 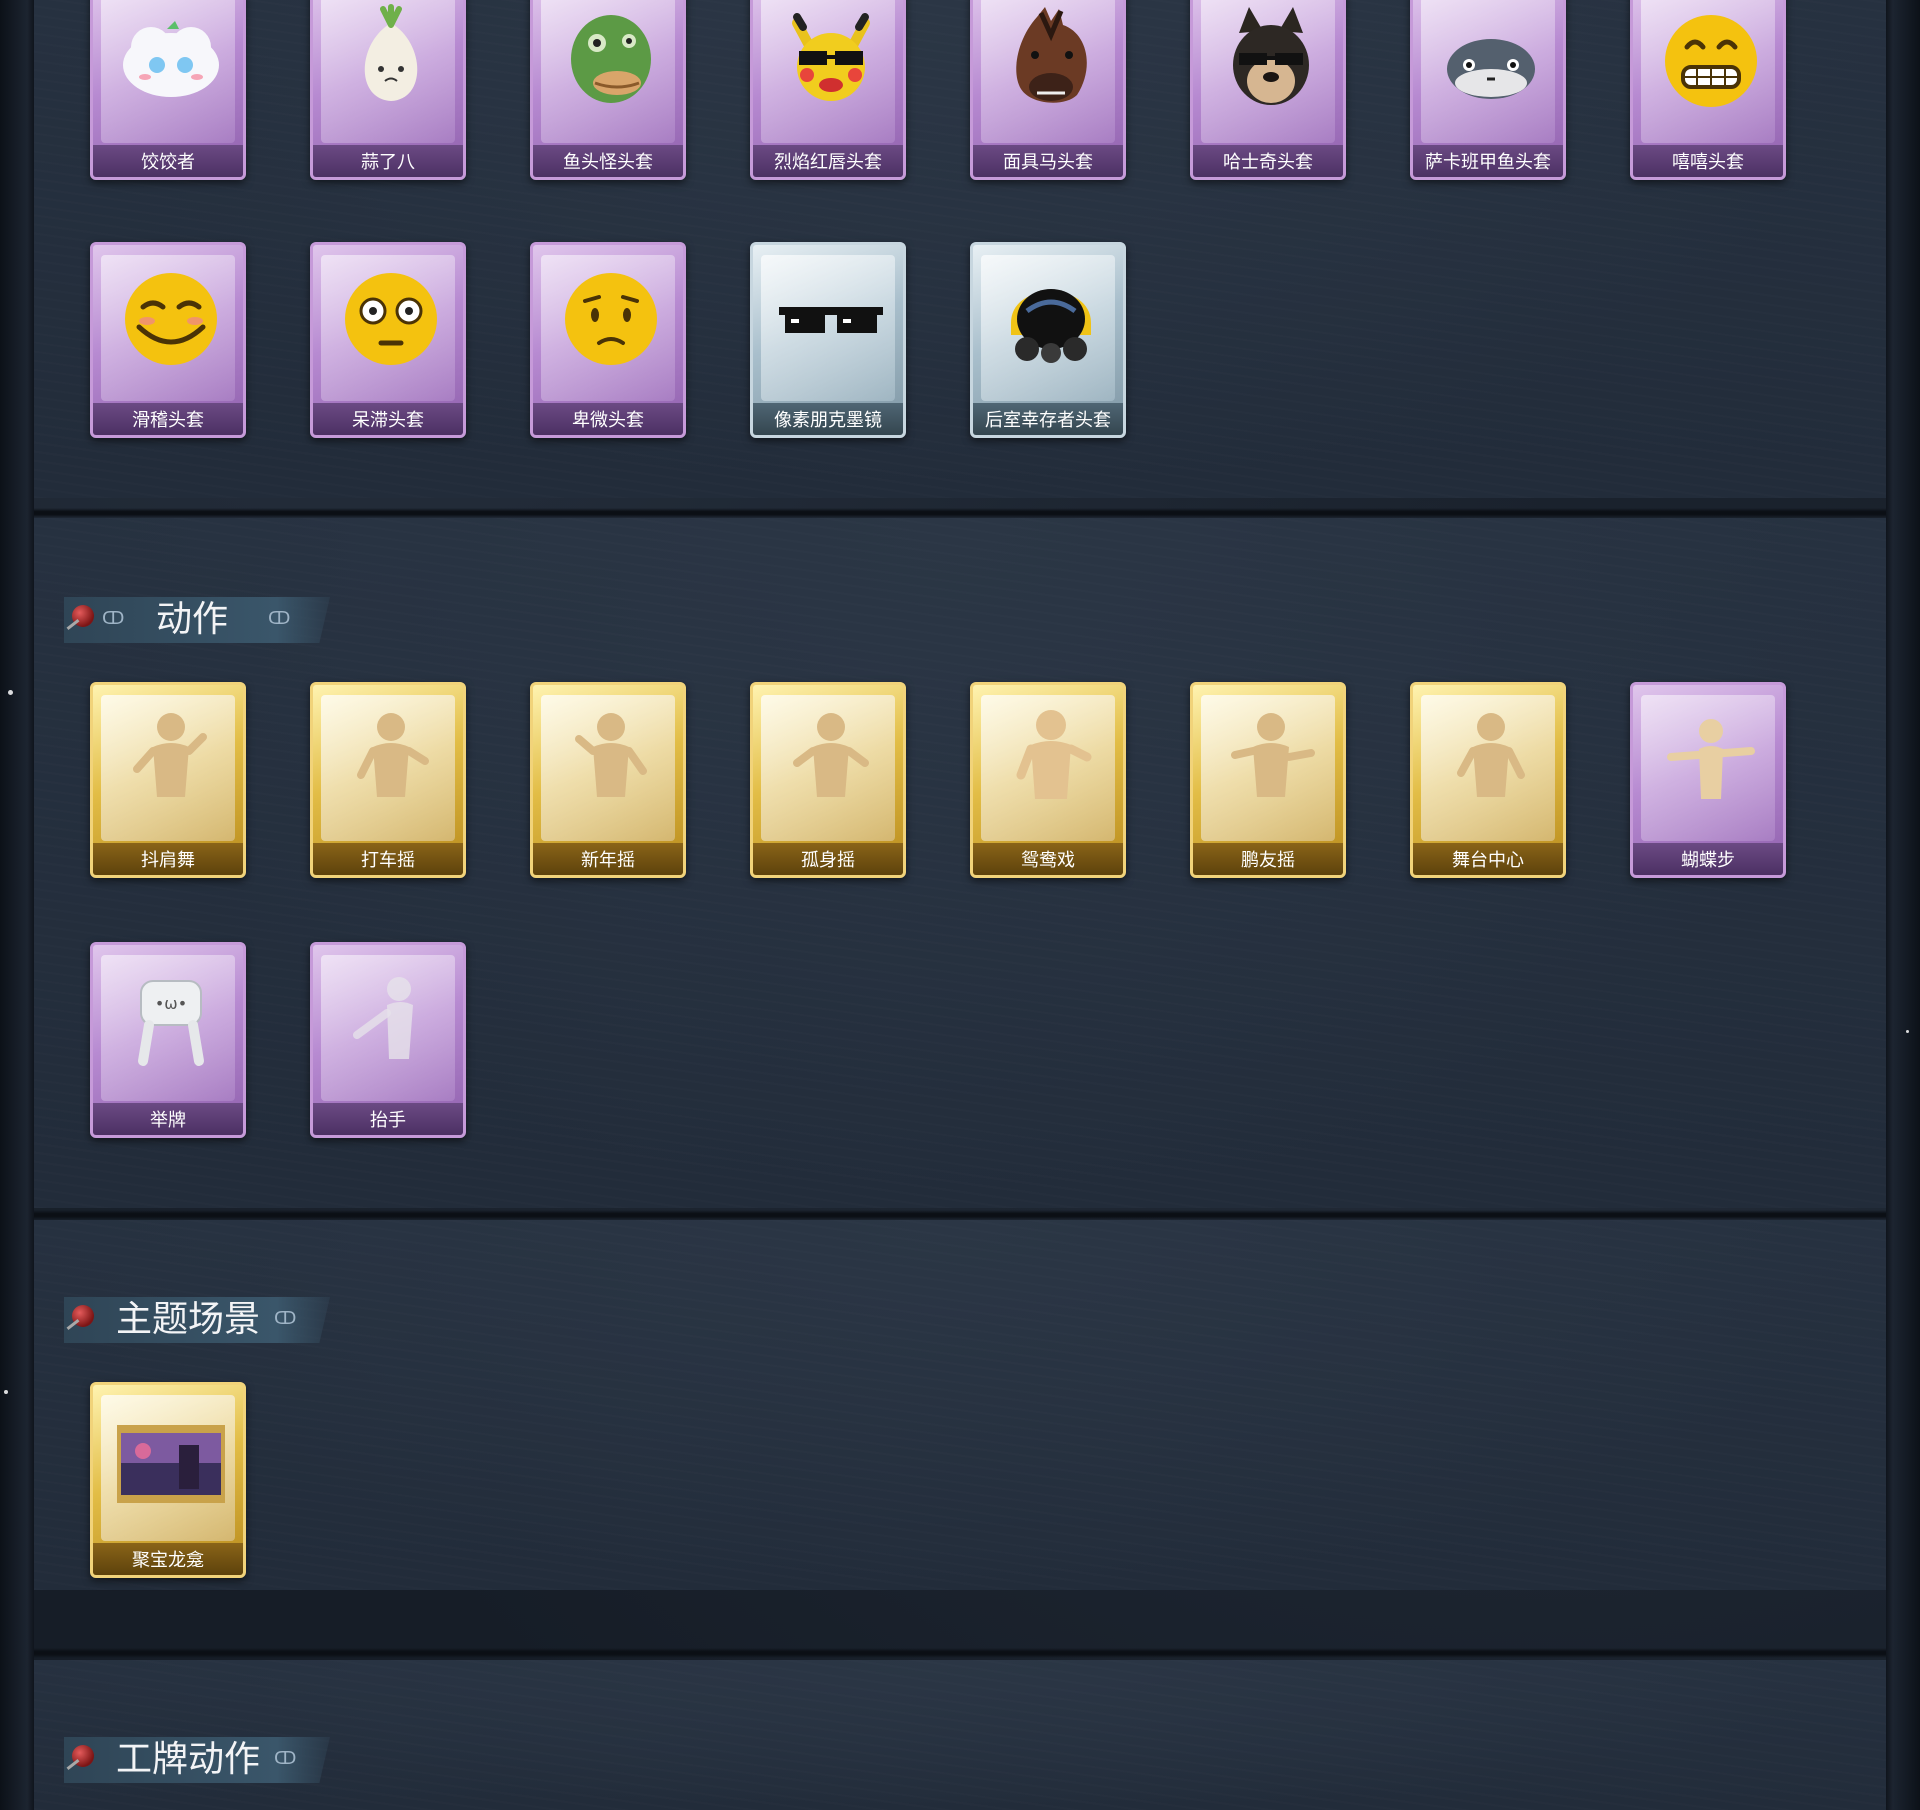 I want to click on item-card: 滑稽头套, so click(x=168, y=340).